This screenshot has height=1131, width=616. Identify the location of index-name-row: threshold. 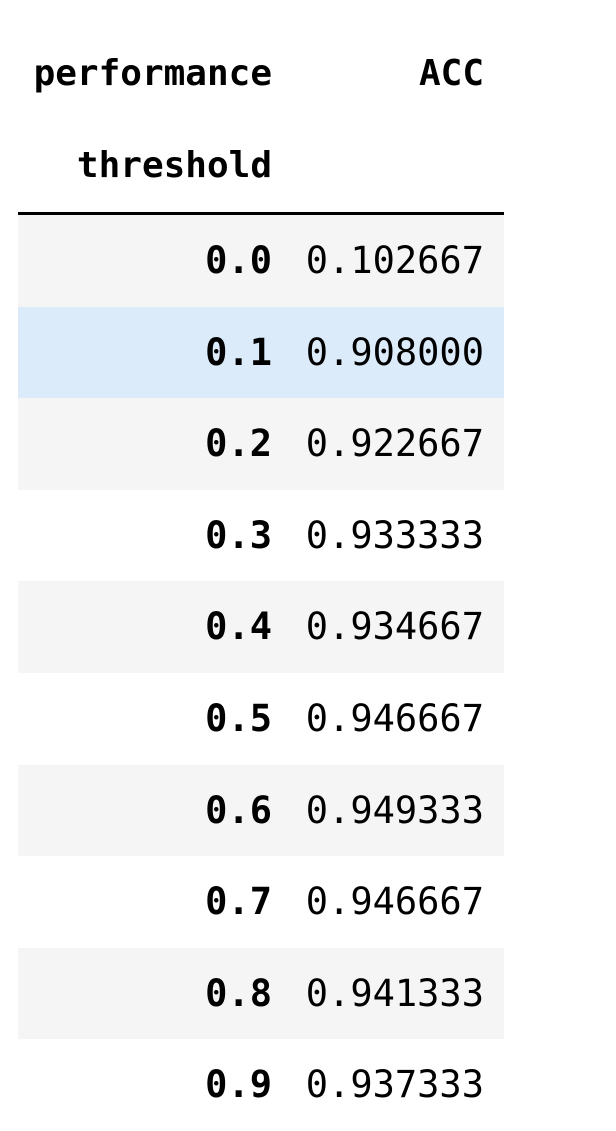
(261, 166).